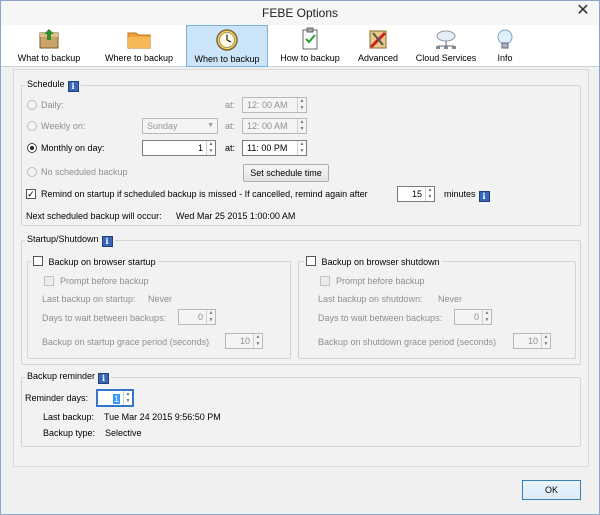 The width and height of the screenshot is (600, 515). I want to click on shutdown-prompt-label: Prompt before backup, so click(380, 281).